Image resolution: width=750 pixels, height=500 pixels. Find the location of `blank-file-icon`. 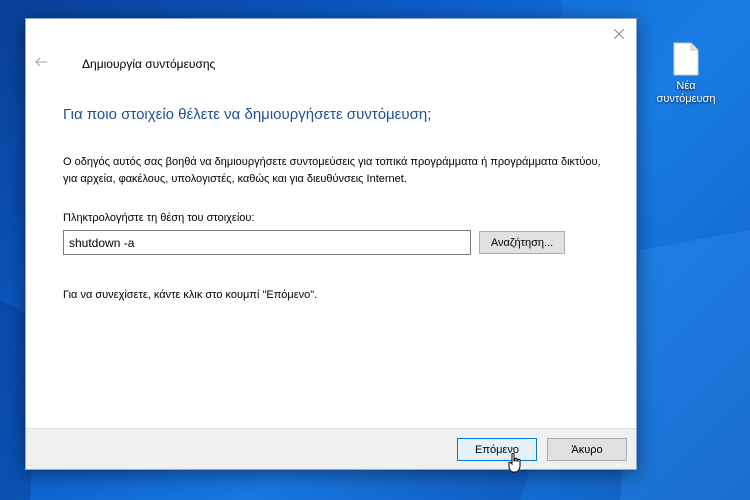

blank-file-icon is located at coordinates (686, 59).